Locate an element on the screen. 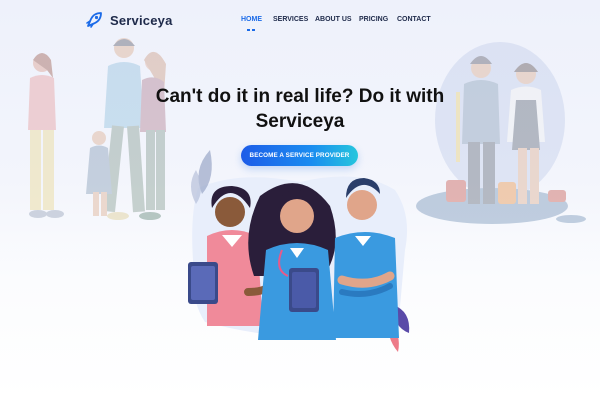 Image resolution: width=600 pixels, height=400 pixels. family-illustration is located at coordinates (97, 129).